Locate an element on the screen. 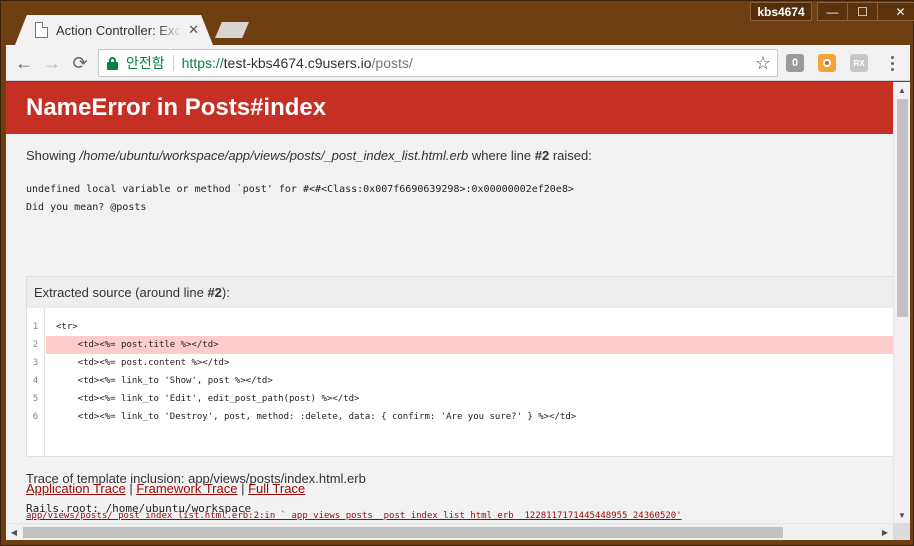 This screenshot has width=914, height=546. vertical-scrollbar: ▲ ▼ is located at coordinates (901, 302).